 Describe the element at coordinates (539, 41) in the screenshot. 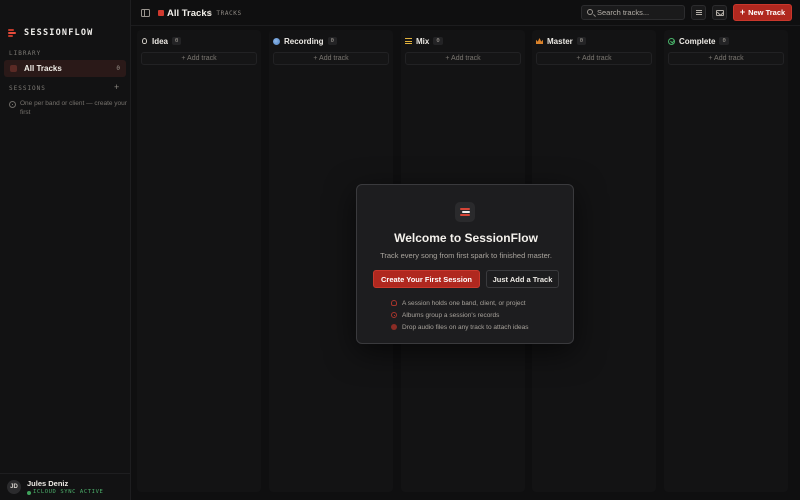

I see `crown-icon` at that location.